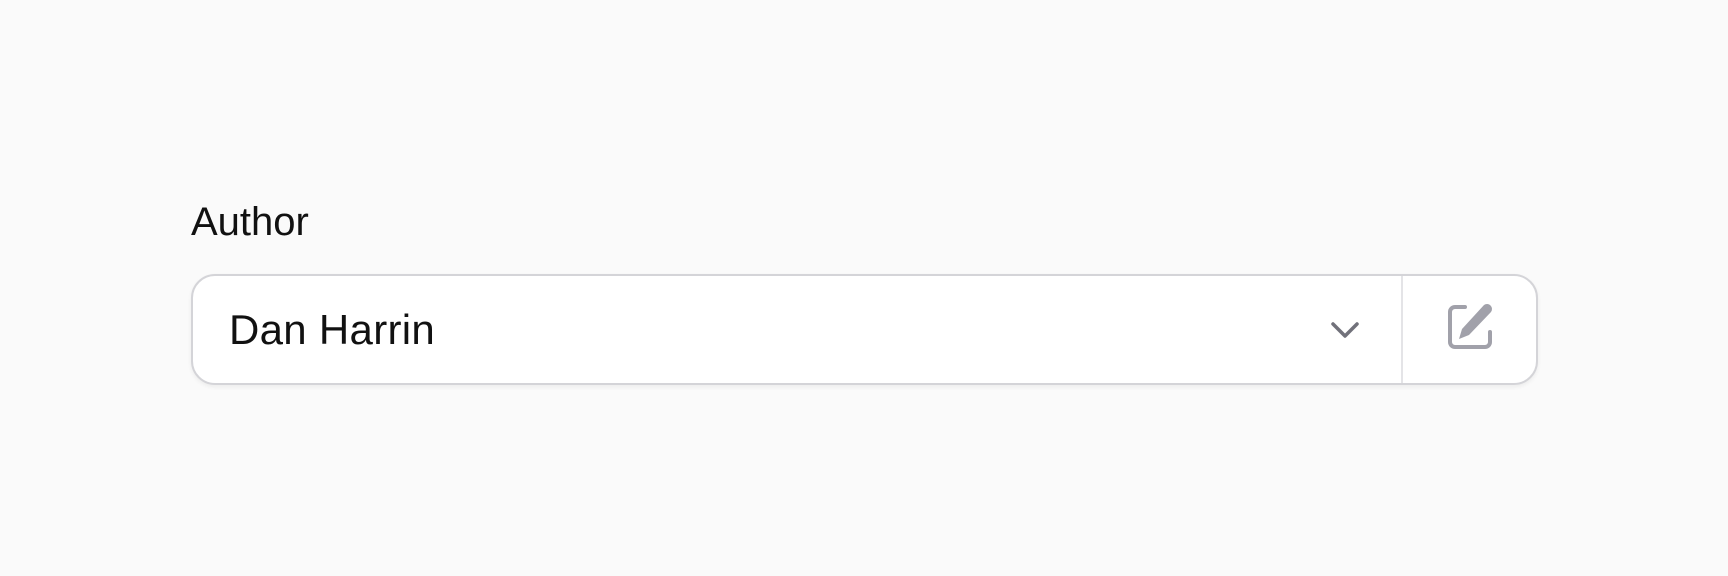 The width and height of the screenshot is (1728, 576). Describe the element at coordinates (1345, 330) in the screenshot. I see `chevron-down-icon` at that location.